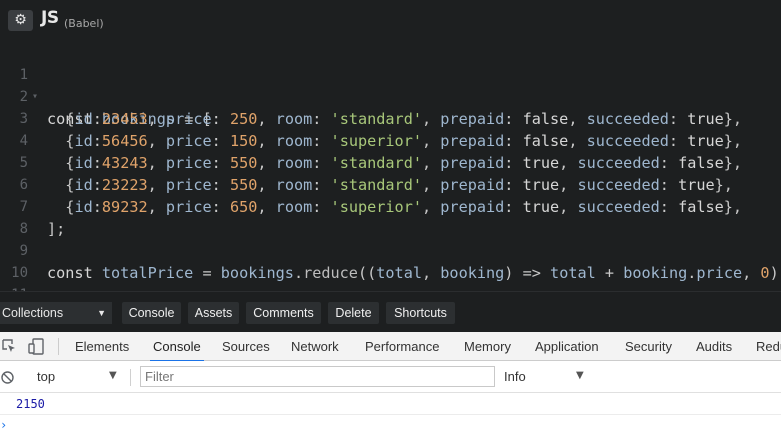  I want to click on tab-elements: Elements, so click(102, 346).